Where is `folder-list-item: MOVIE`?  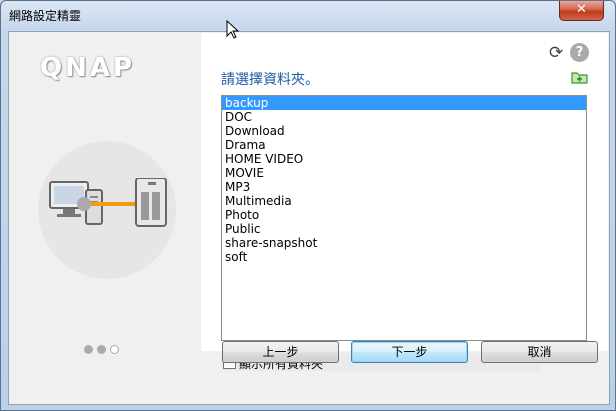
folder-list-item: MOVIE is located at coordinates (404, 173).